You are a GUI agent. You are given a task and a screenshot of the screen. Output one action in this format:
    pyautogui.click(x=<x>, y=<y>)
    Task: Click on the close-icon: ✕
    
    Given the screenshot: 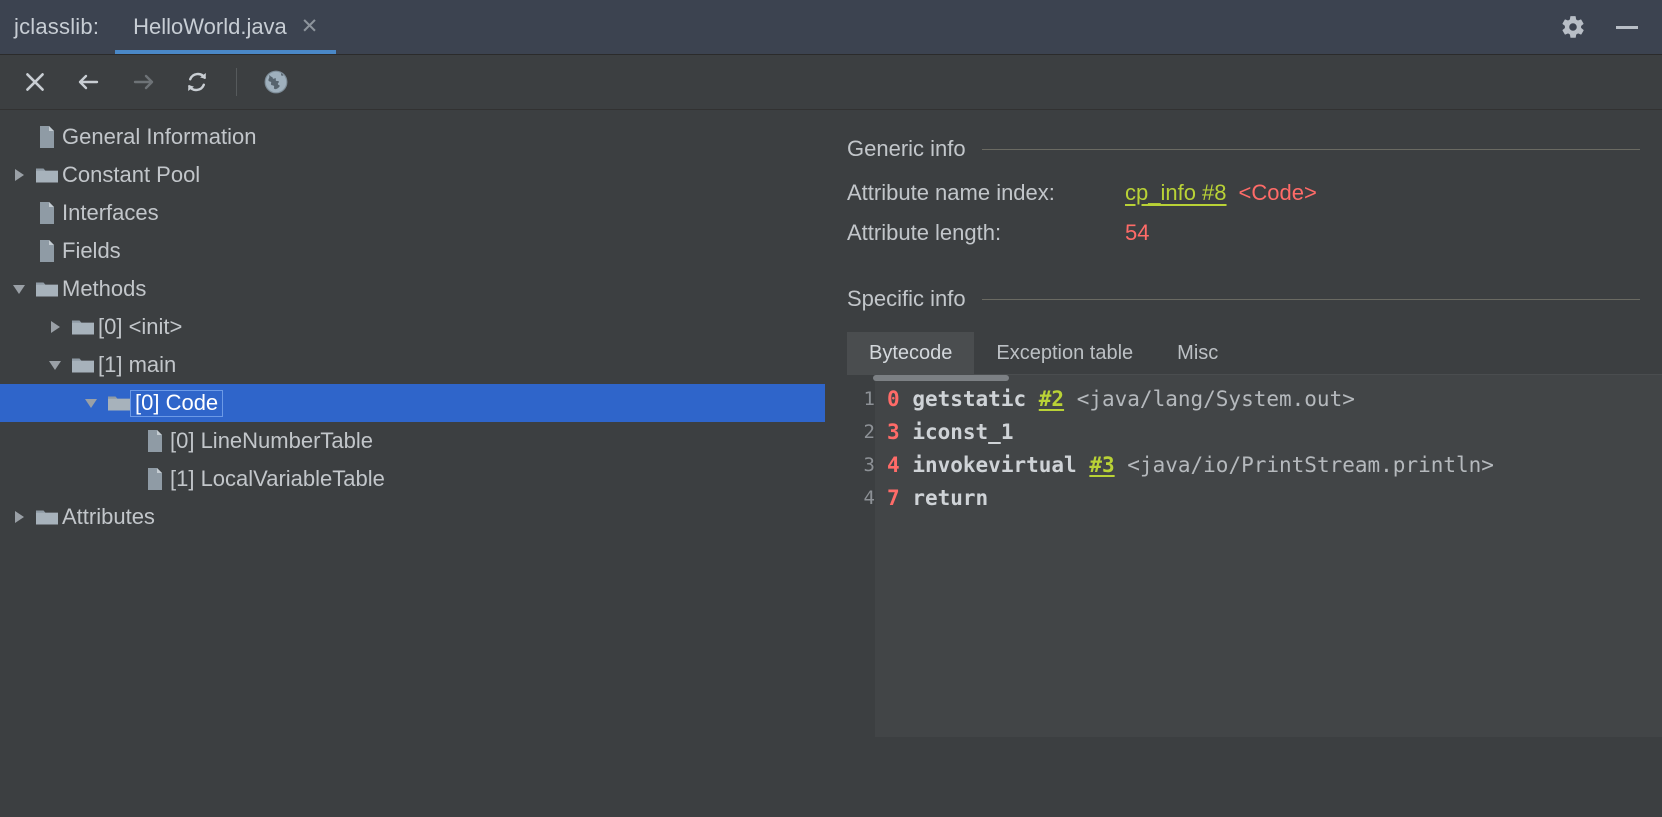 What is the action you would take?
    pyautogui.click(x=310, y=27)
    